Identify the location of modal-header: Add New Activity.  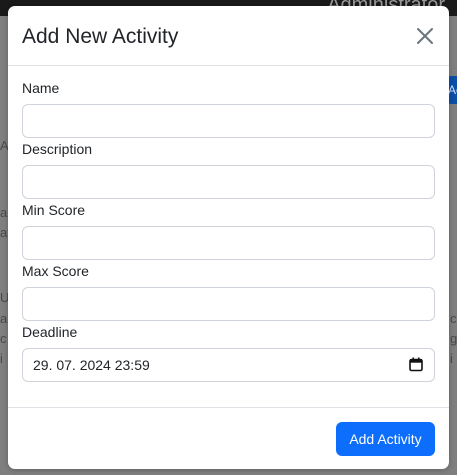
(228, 36).